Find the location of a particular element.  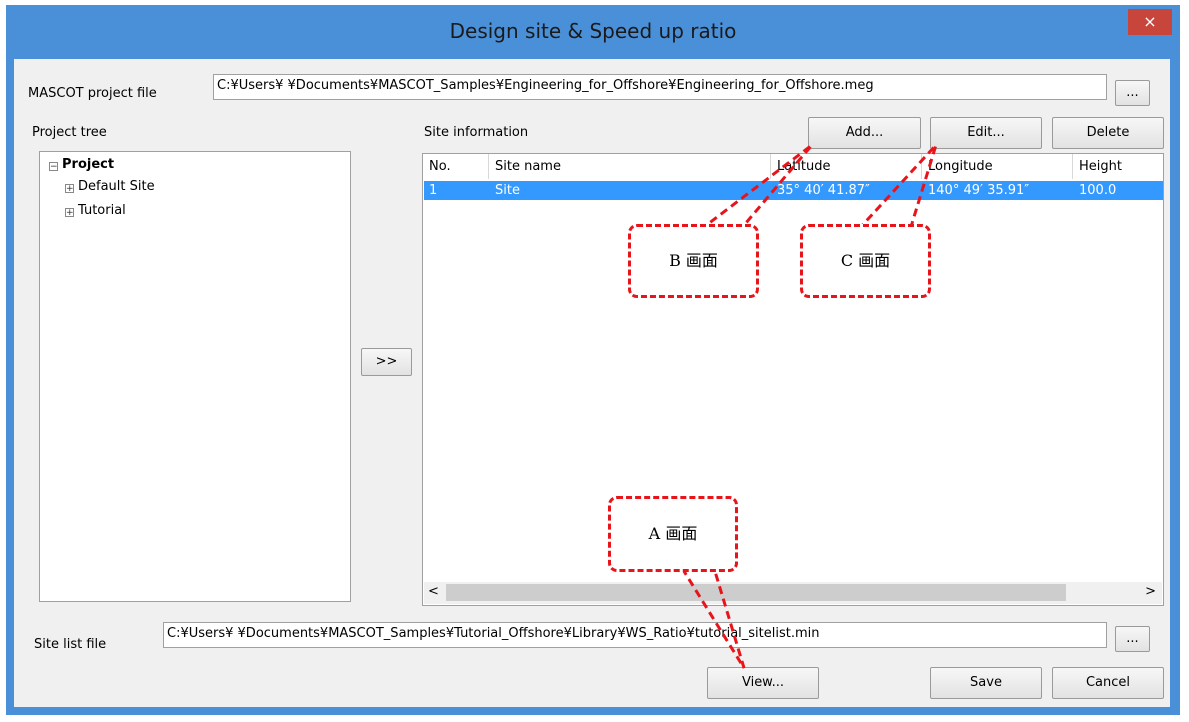

callout-b-pointer is located at coordinates (756, 187).